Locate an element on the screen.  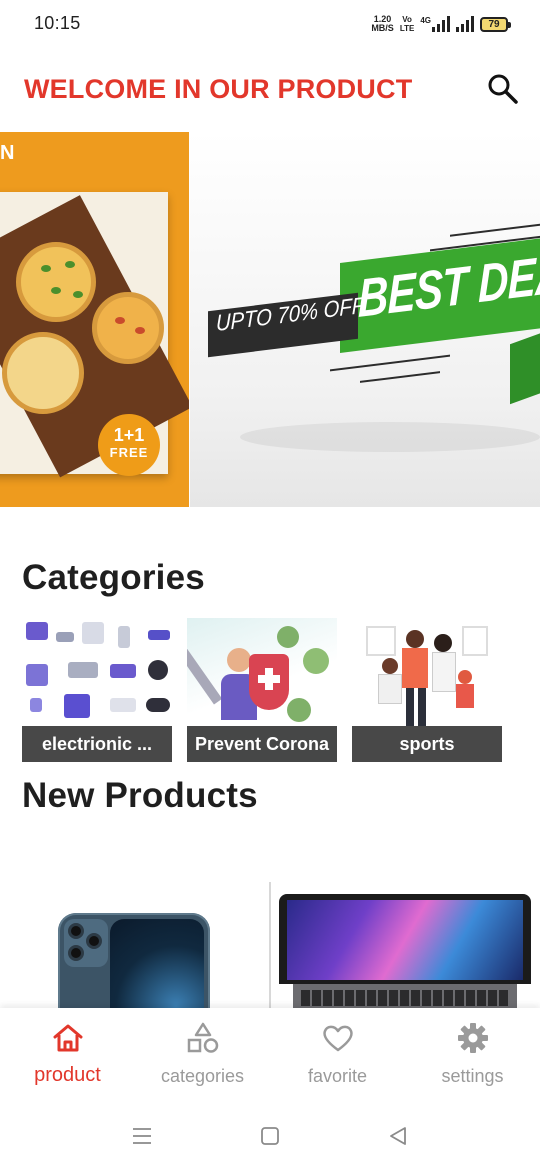
nav-item-favorite: favorite is located at coordinates (337, 1056).